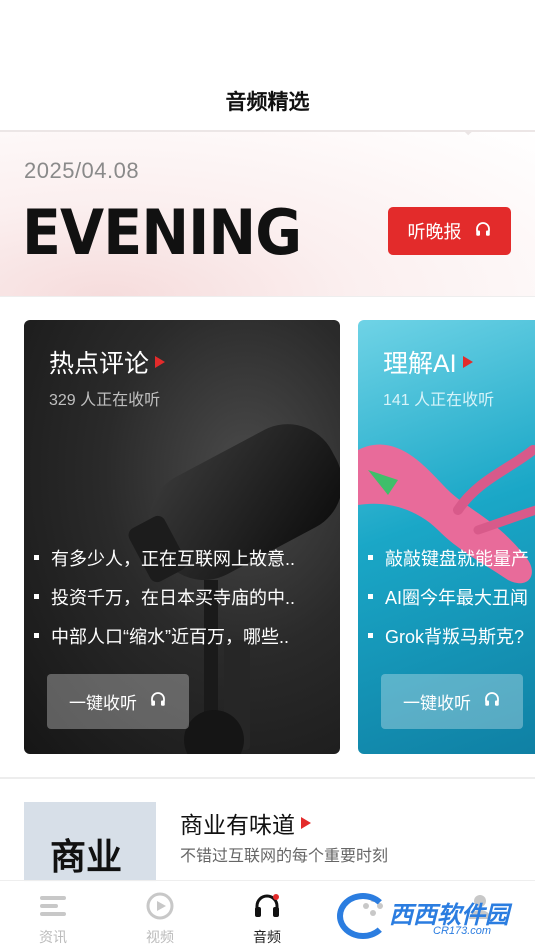 The image size is (535, 951). I want to click on program-title: 商业有味道, so click(245, 823).